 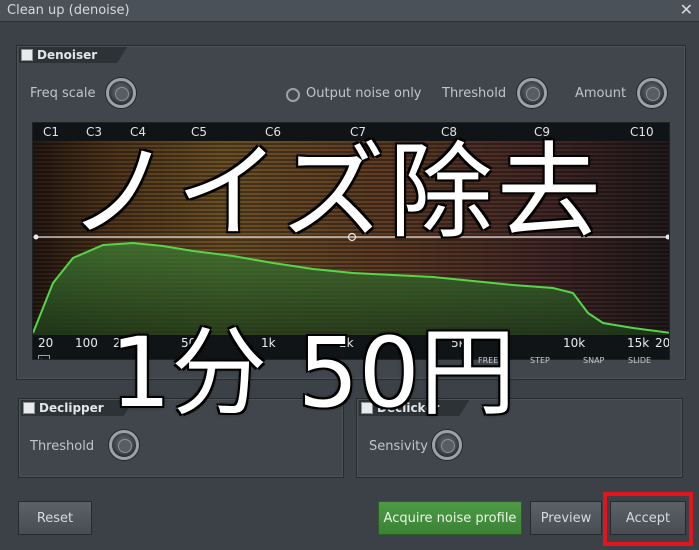 What do you see at coordinates (29, 408) in the screenshot?
I see `declipper-enable-checkbox` at bounding box center [29, 408].